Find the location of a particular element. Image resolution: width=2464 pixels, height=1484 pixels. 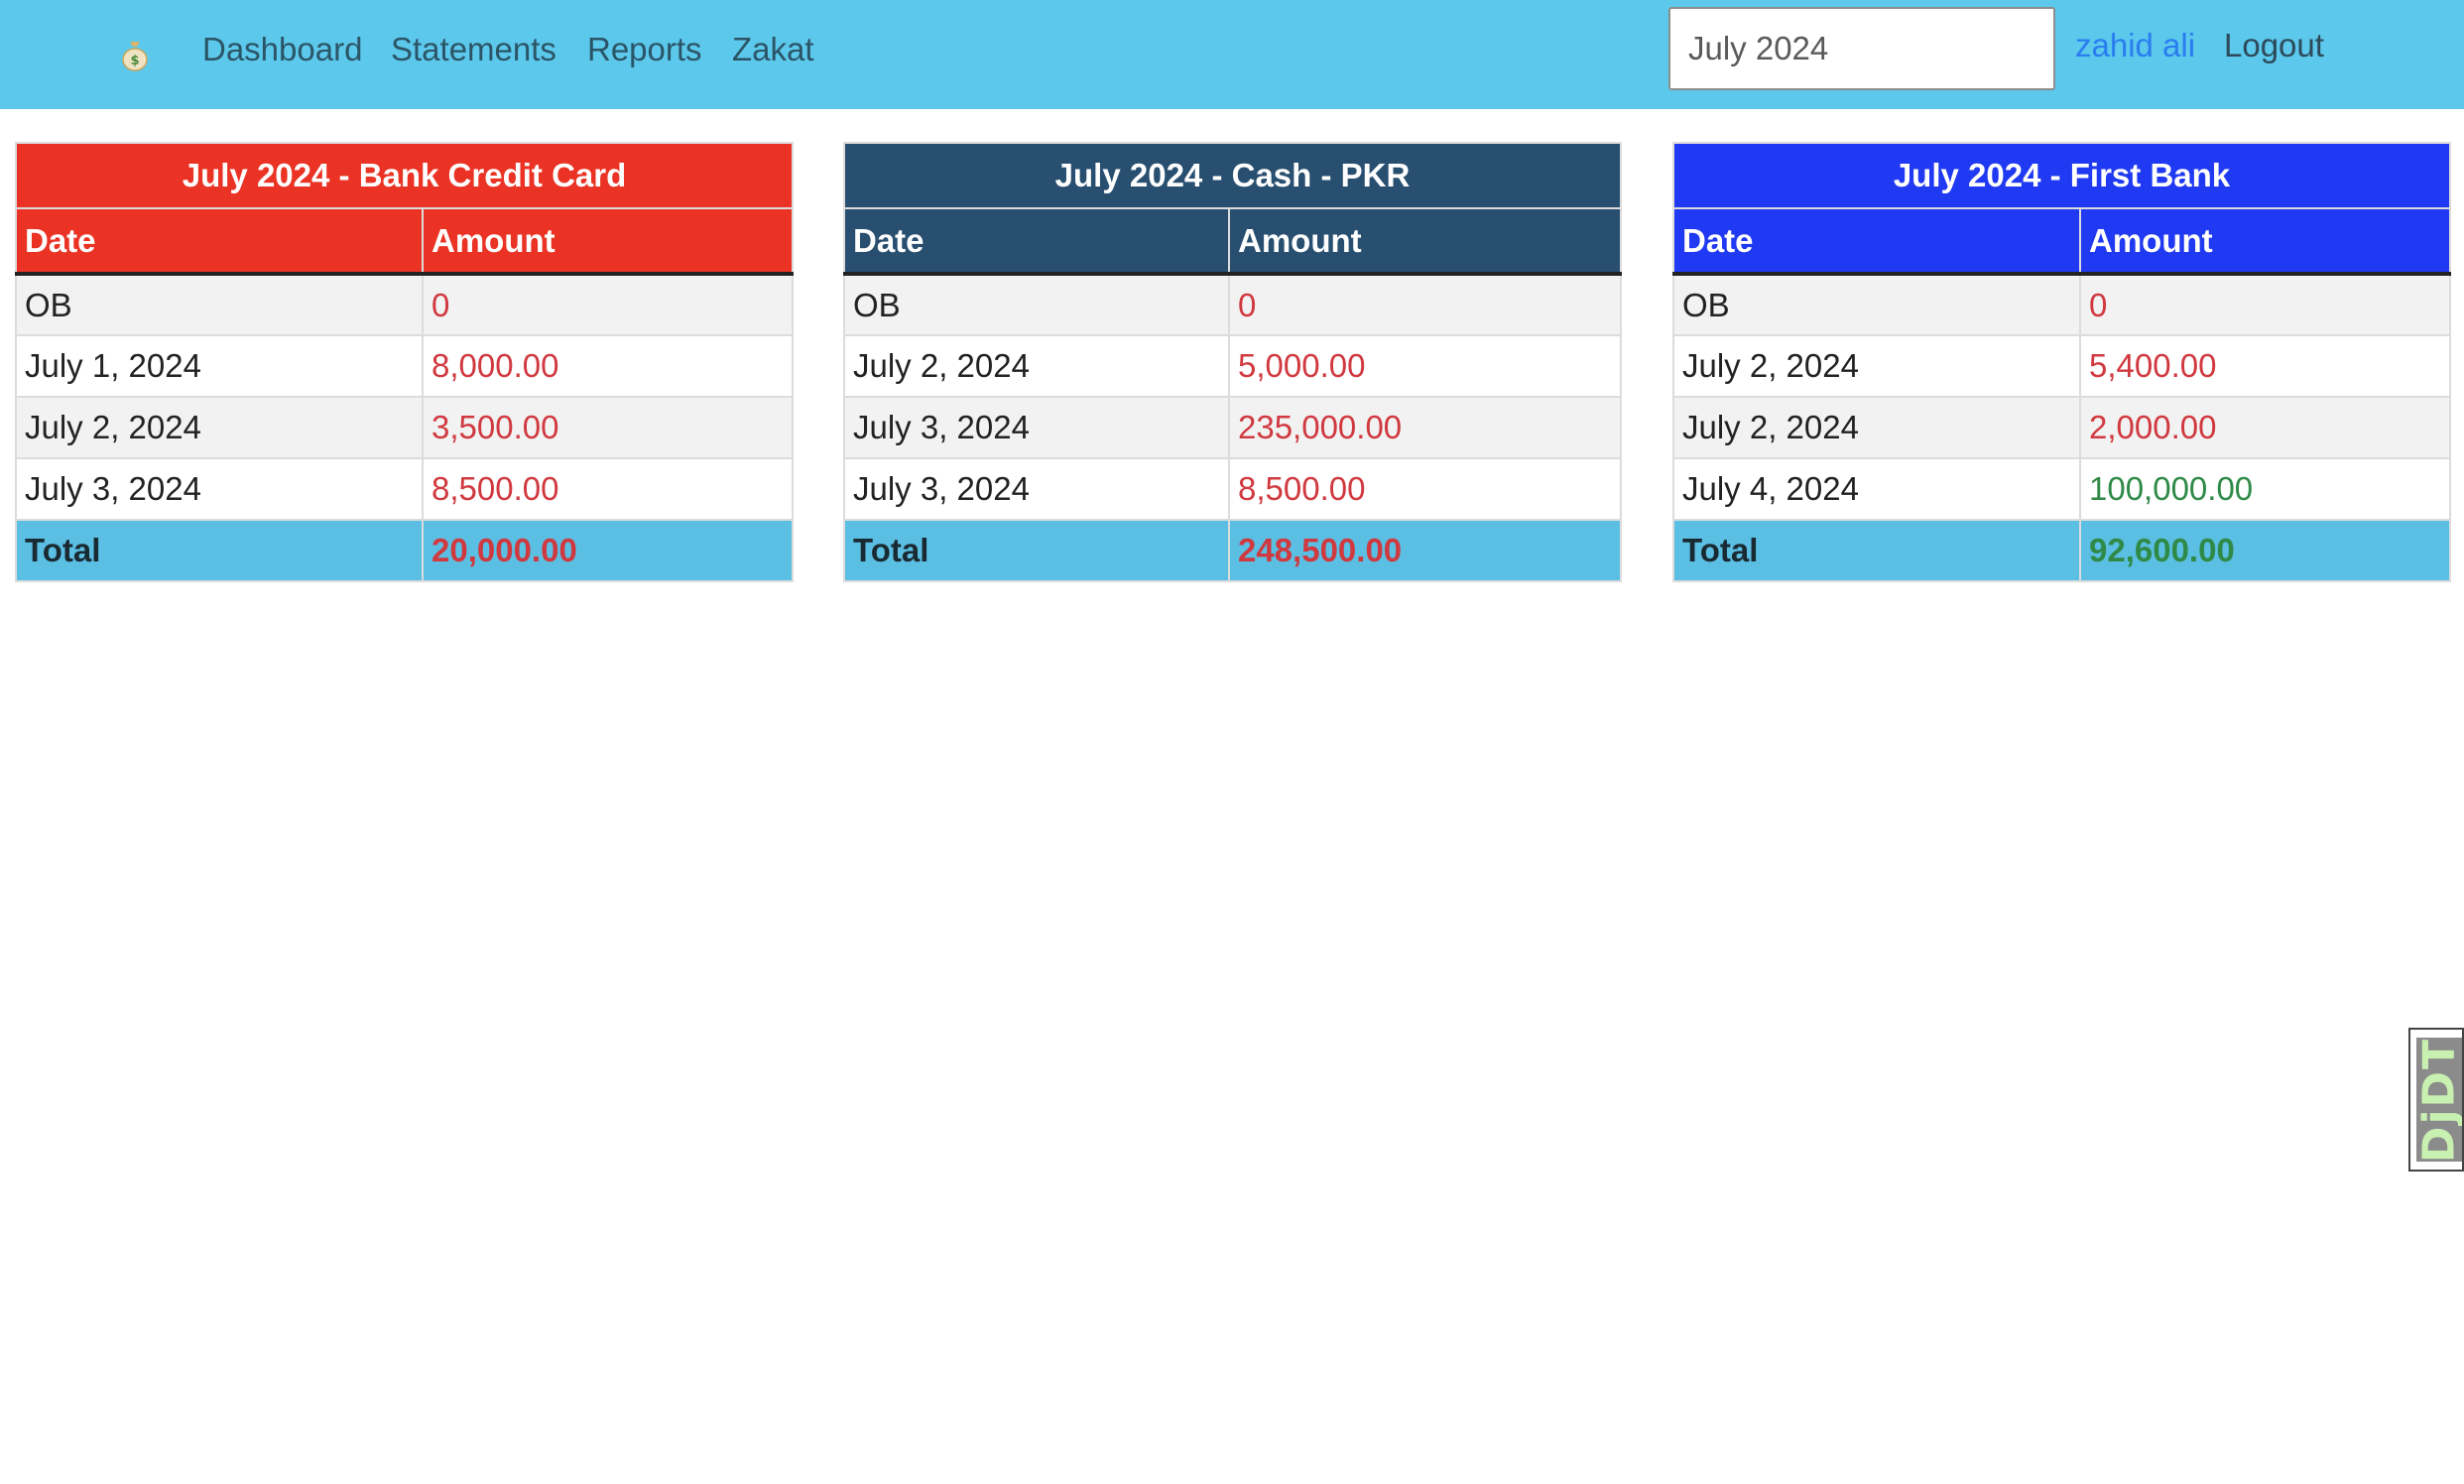

debug-toolbar-handle: DjDT is located at coordinates (2436, 1100).